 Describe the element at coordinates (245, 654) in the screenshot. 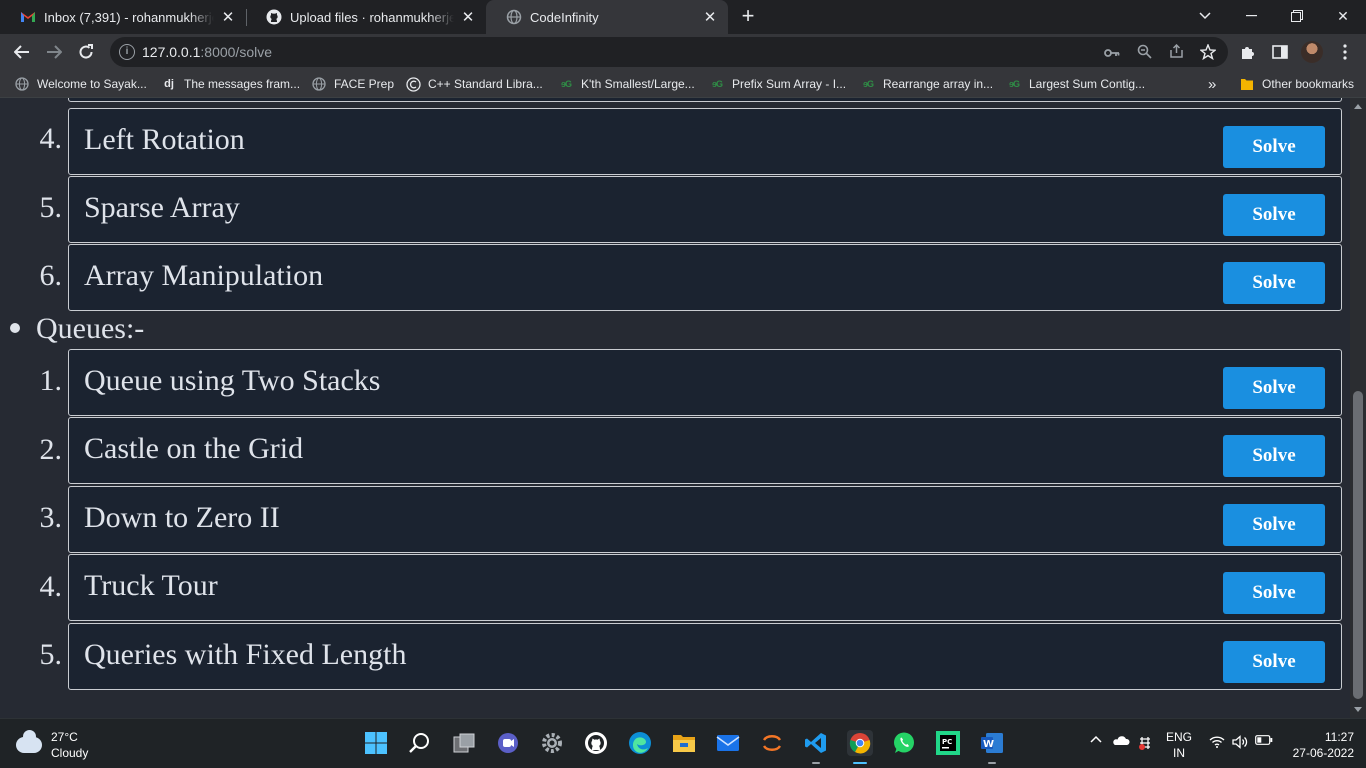

I see `problem-title: Queries with Fixed Length` at that location.